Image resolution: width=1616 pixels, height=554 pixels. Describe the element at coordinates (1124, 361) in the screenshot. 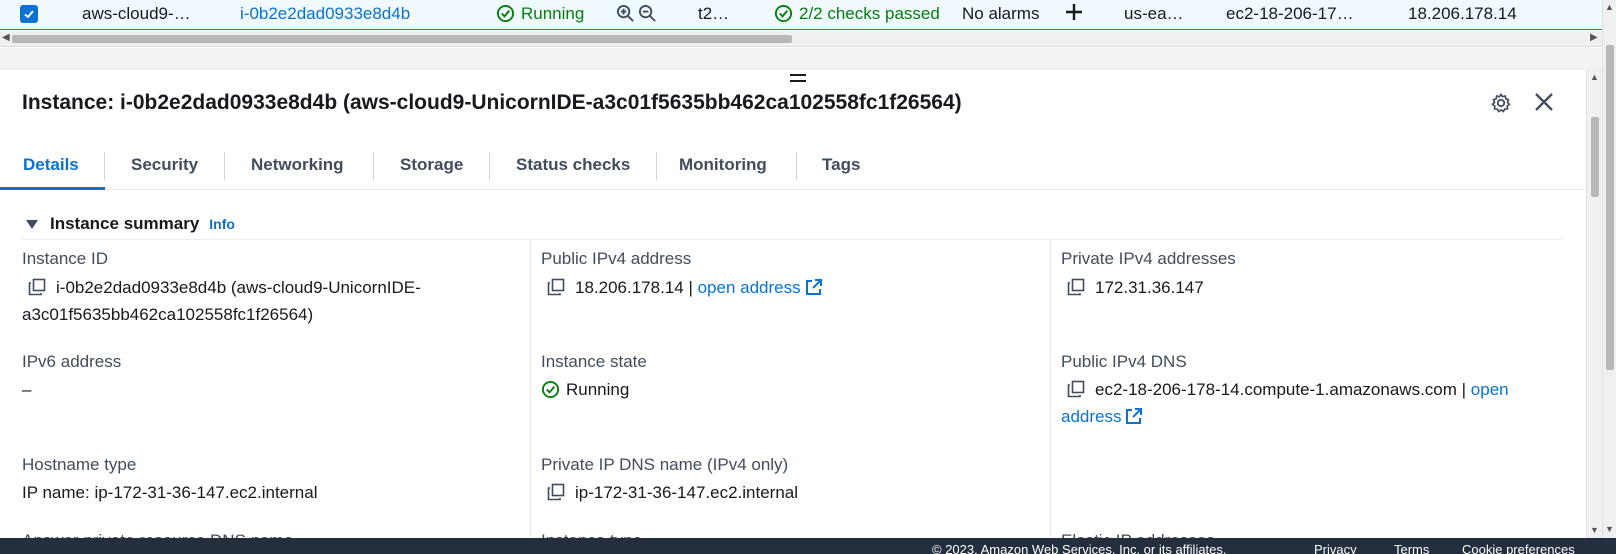

I see `field-label: Public IPv4 DNS` at that location.